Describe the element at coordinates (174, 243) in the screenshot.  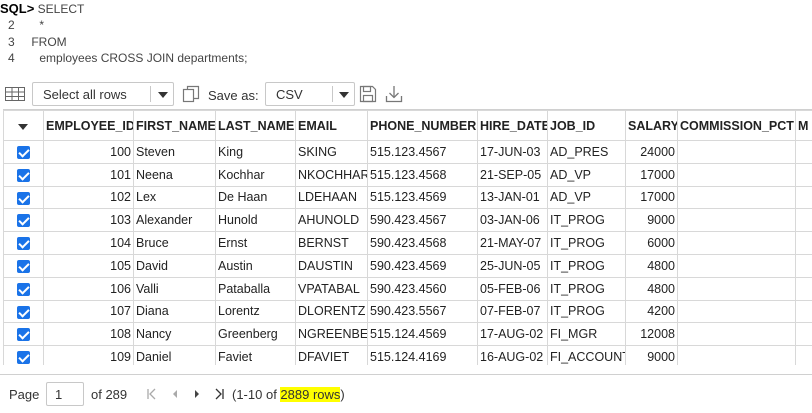
I see `cell-first-name: Bruce` at that location.